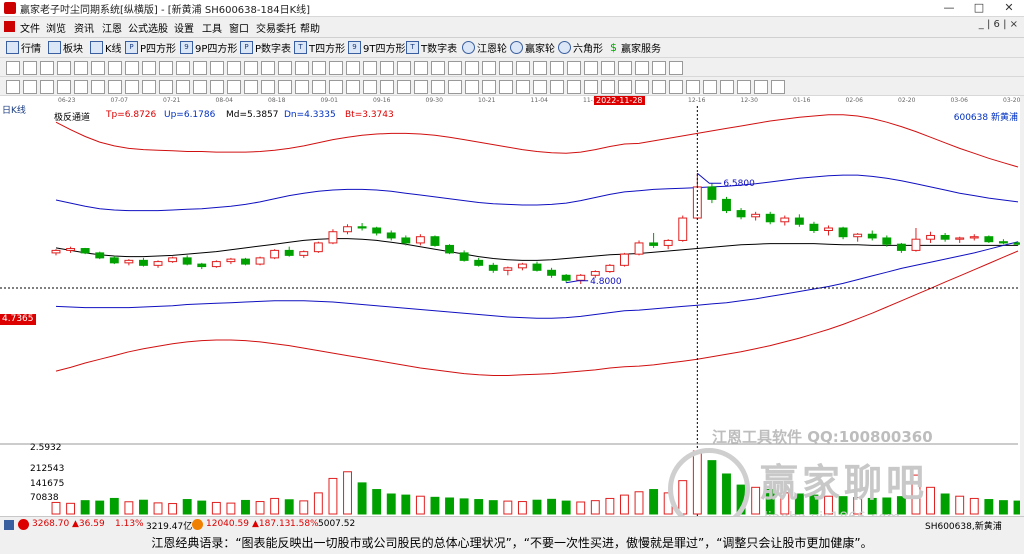 The width and height of the screenshot is (1024, 554). What do you see at coordinates (30, 27) in the screenshot?
I see `menu-file: 文件` at bounding box center [30, 27].